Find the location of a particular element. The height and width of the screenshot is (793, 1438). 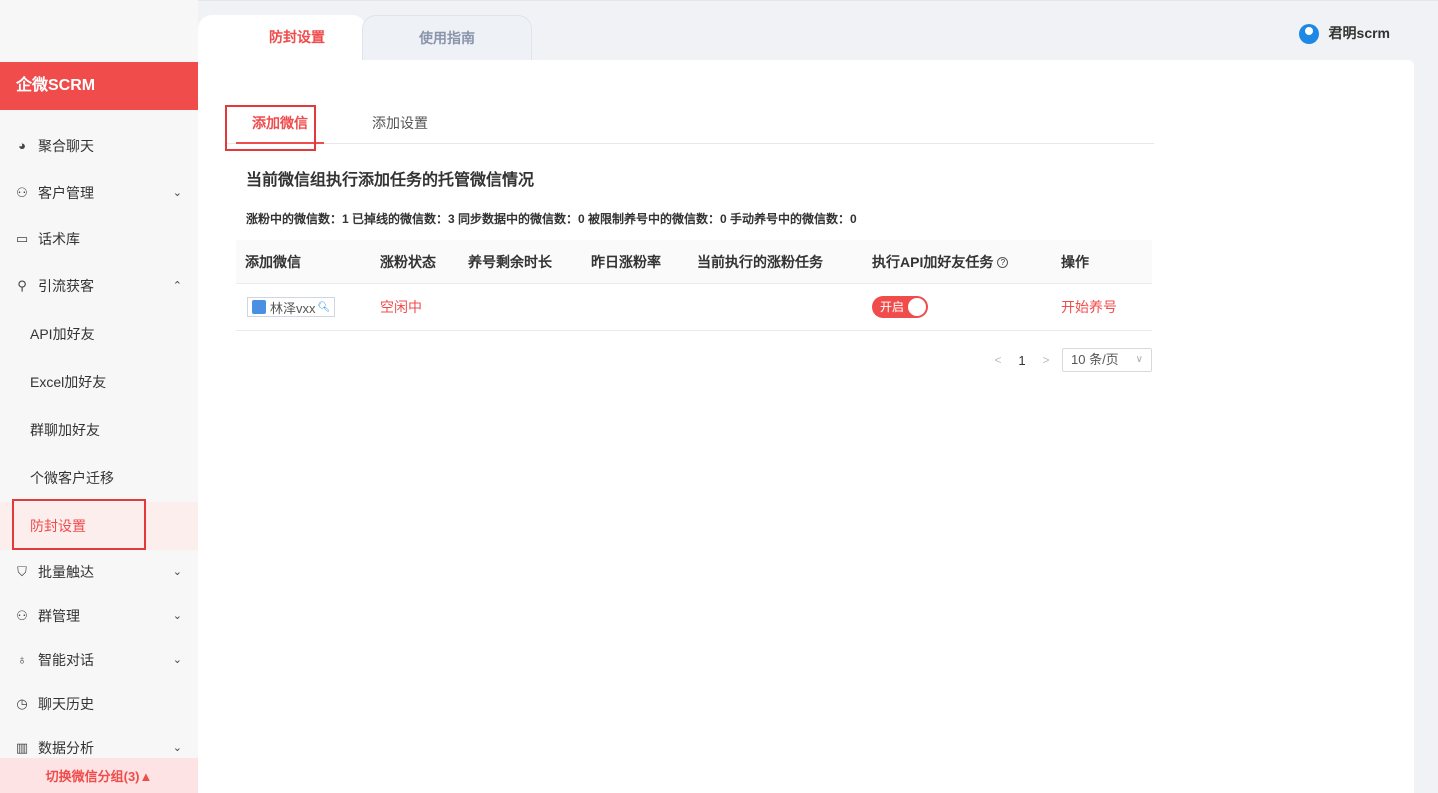

sidebar-item-label: 聚合聊天 is located at coordinates (66, 146).